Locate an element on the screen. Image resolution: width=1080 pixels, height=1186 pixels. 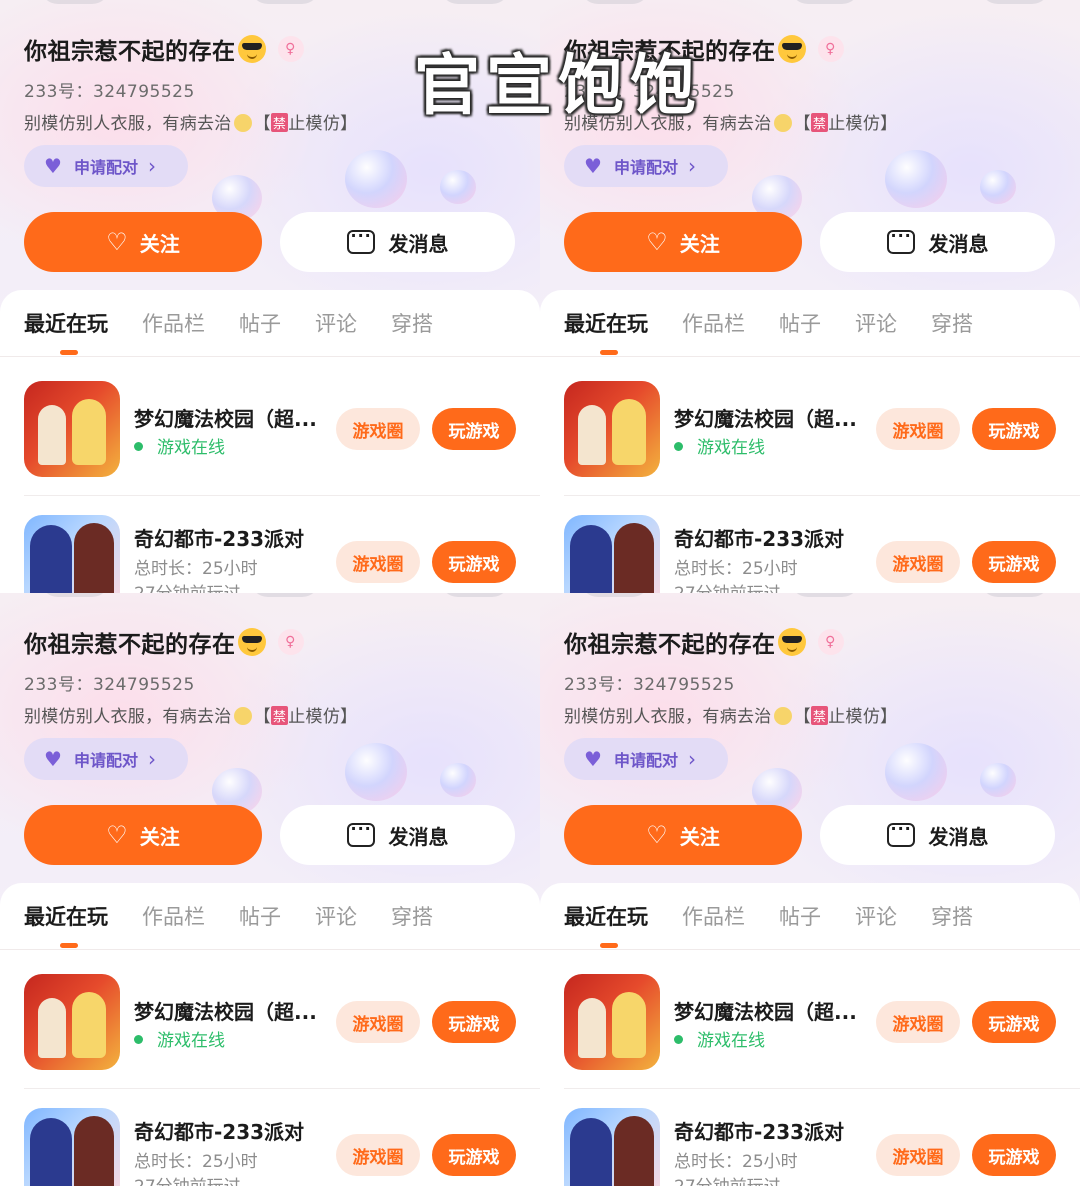
top-avatar-strip is located at coordinates (270, 5).